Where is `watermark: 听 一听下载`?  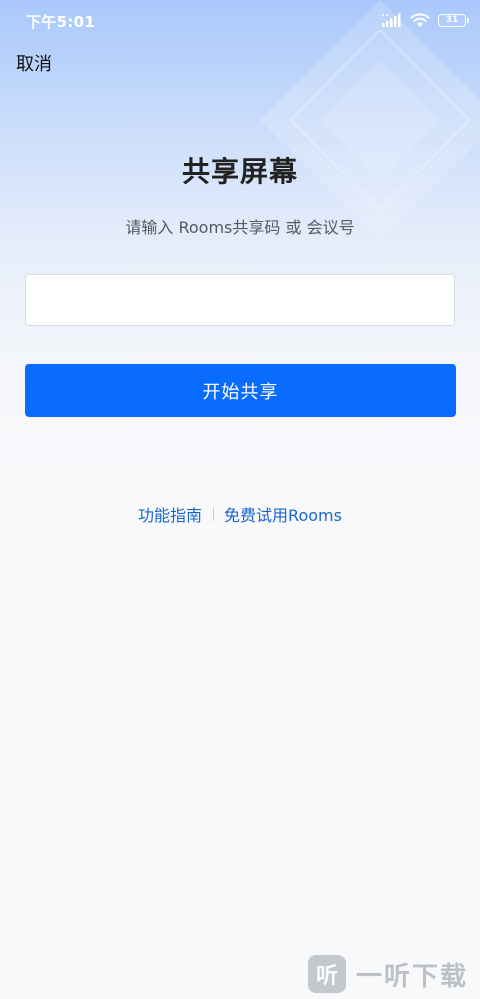
watermark: 听 一听下载 is located at coordinates (387, 974).